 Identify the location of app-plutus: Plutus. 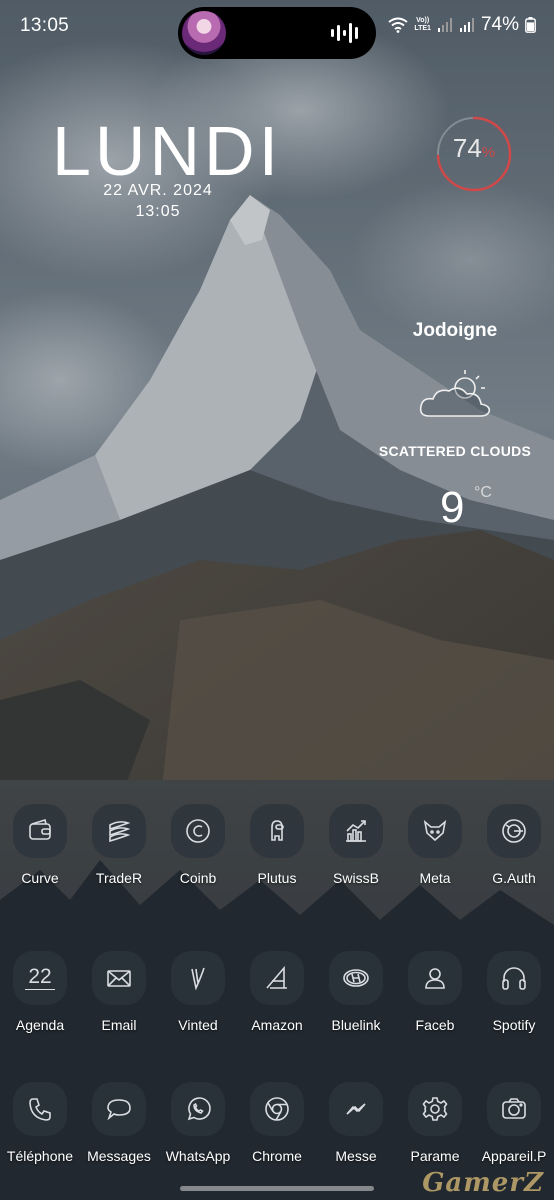
(277, 845).